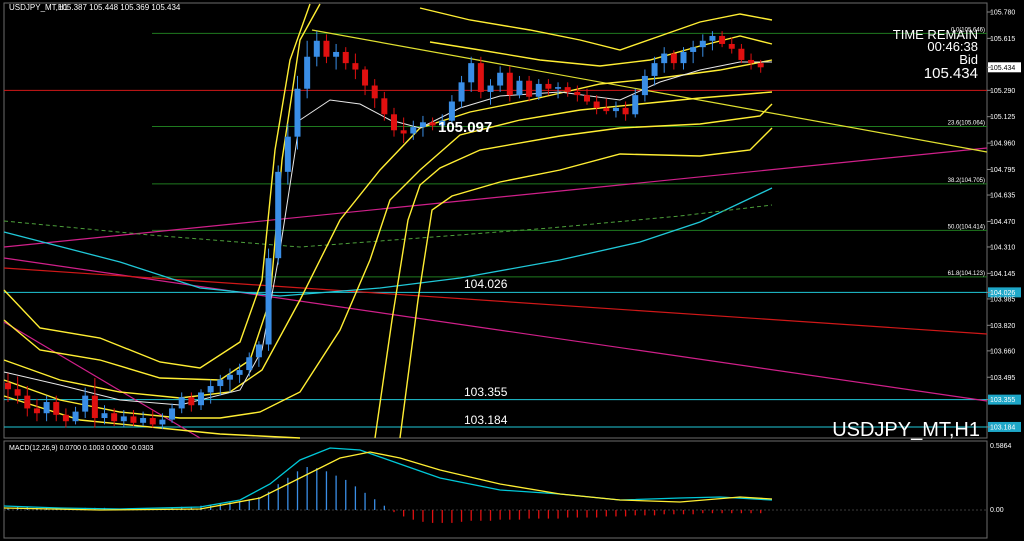 The image size is (1024, 541). What do you see at coordinates (1002, 117) in the screenshot?
I see `price-tick-label: 105.125` at bounding box center [1002, 117].